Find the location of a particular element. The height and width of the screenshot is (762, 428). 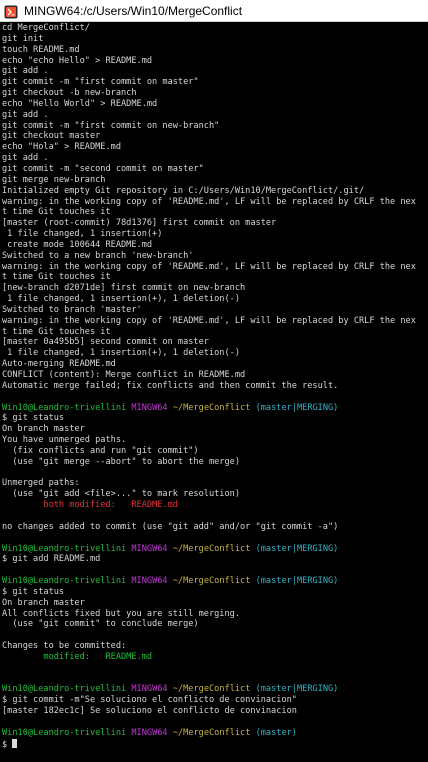

terminal-line: create mode 100644 README.md is located at coordinates (214, 245).